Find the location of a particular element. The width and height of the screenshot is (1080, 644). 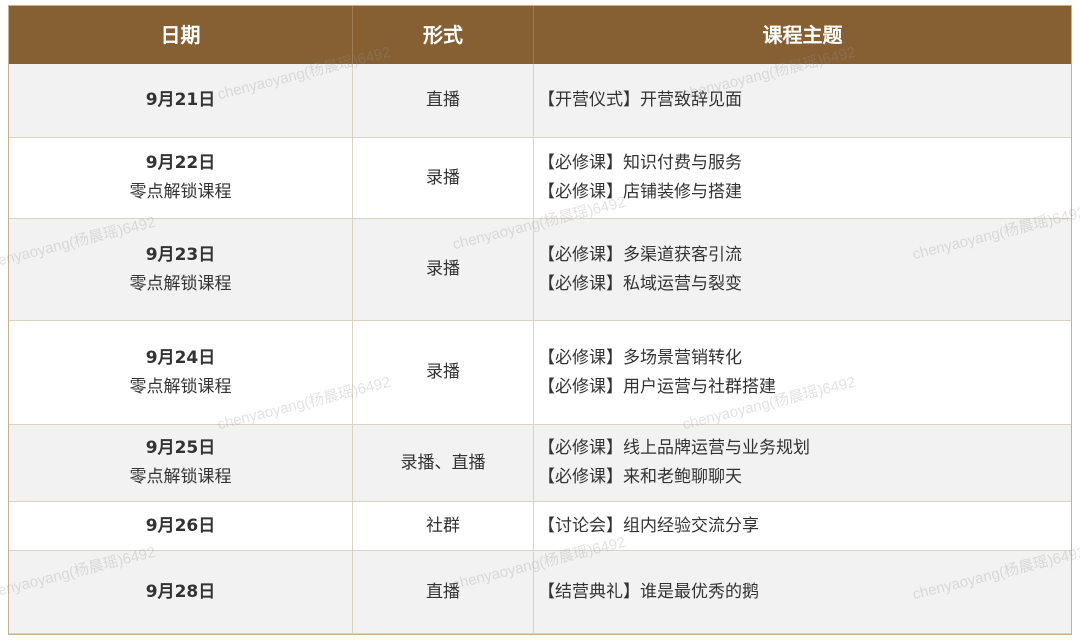

topic-cell: 【结营典礼】谁是最优秀的鹅 is located at coordinates (802, 592).